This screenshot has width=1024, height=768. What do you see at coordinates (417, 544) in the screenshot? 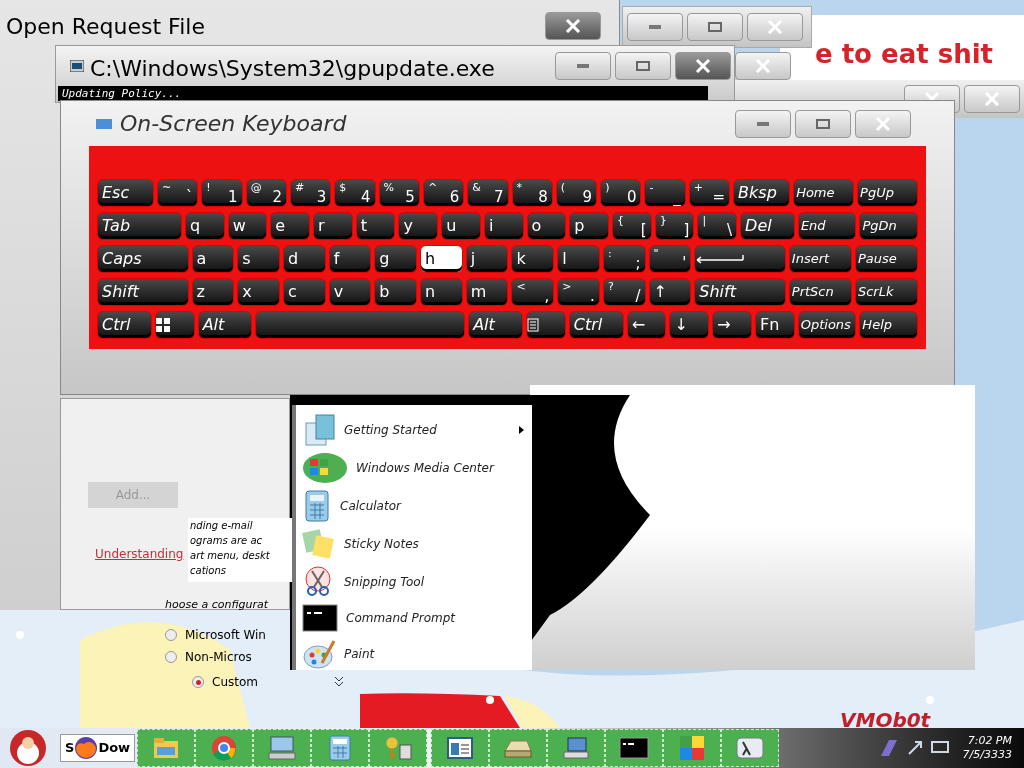
I see `start-menu-item: Sticky Notes` at bounding box center [417, 544].